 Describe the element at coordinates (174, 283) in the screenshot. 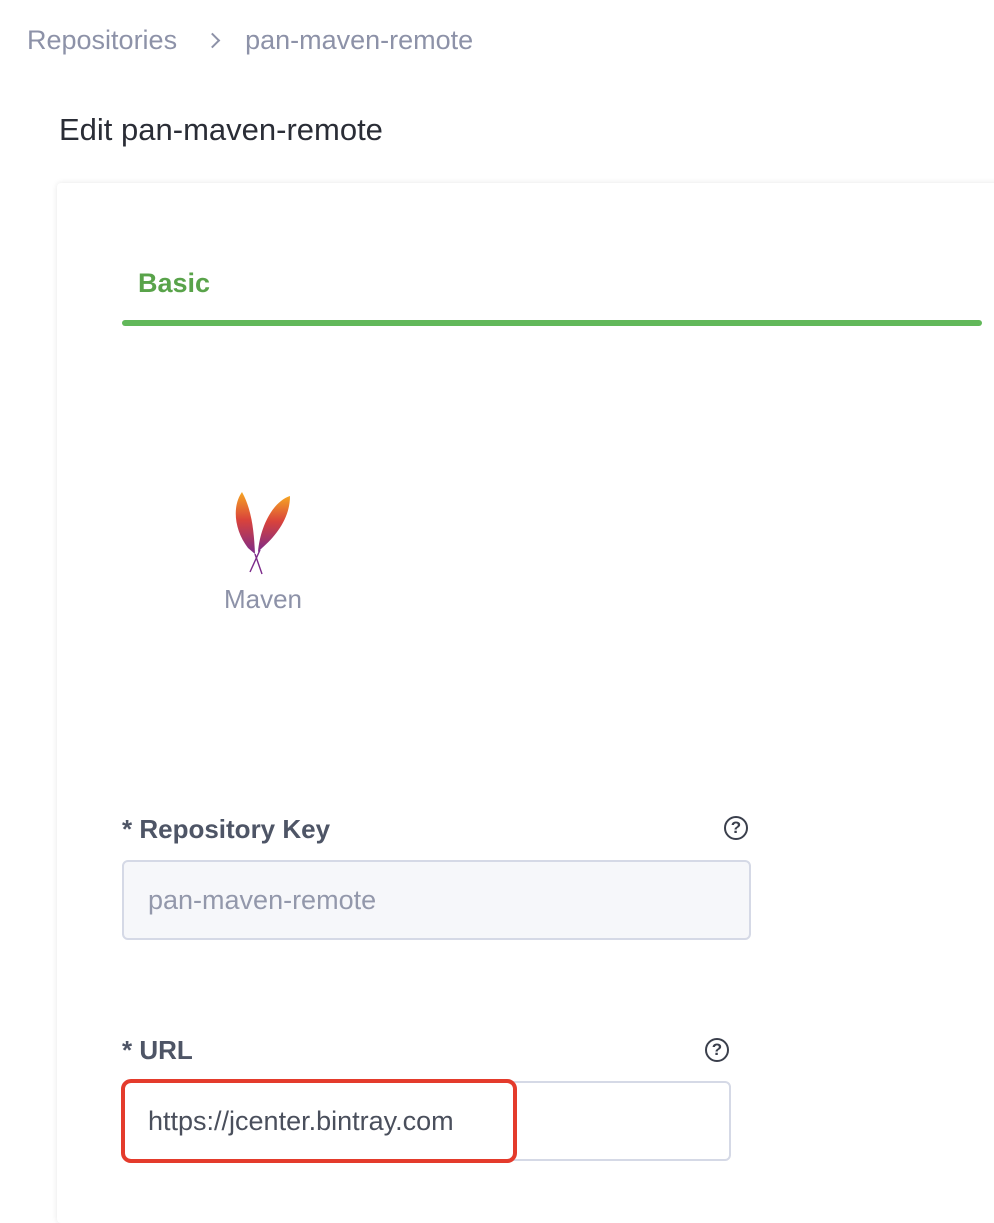

I see `tab-basic: Basic` at that location.